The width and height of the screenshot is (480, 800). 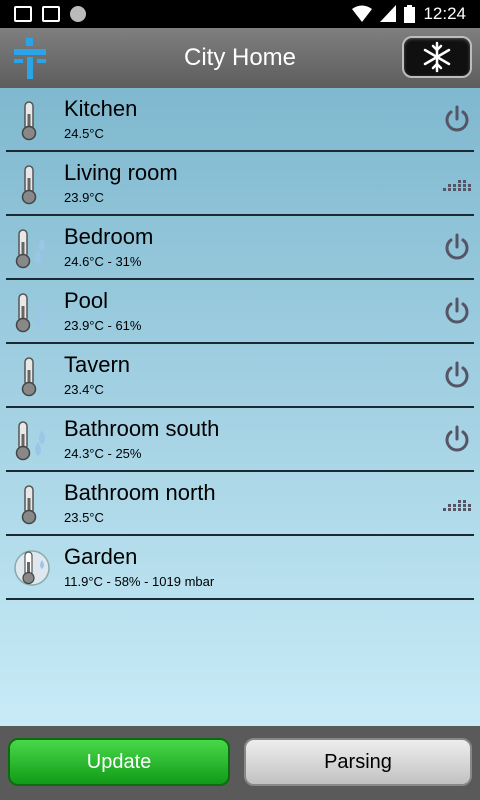 I want to click on room-reading: 23.9°C, so click(x=84, y=197).